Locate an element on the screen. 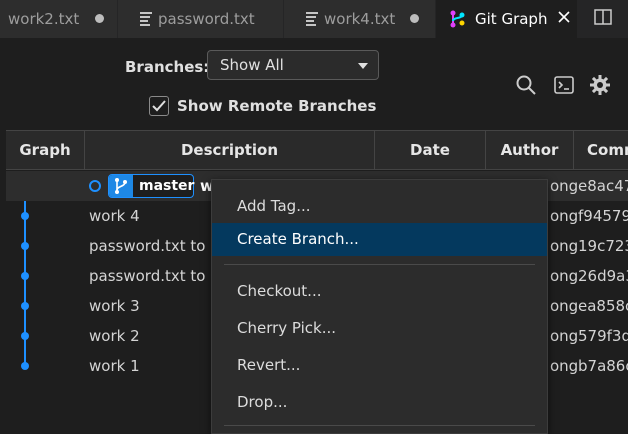 The height and width of the screenshot is (434, 628). commit-hash: 579f3d is located at coordinates (603, 336).